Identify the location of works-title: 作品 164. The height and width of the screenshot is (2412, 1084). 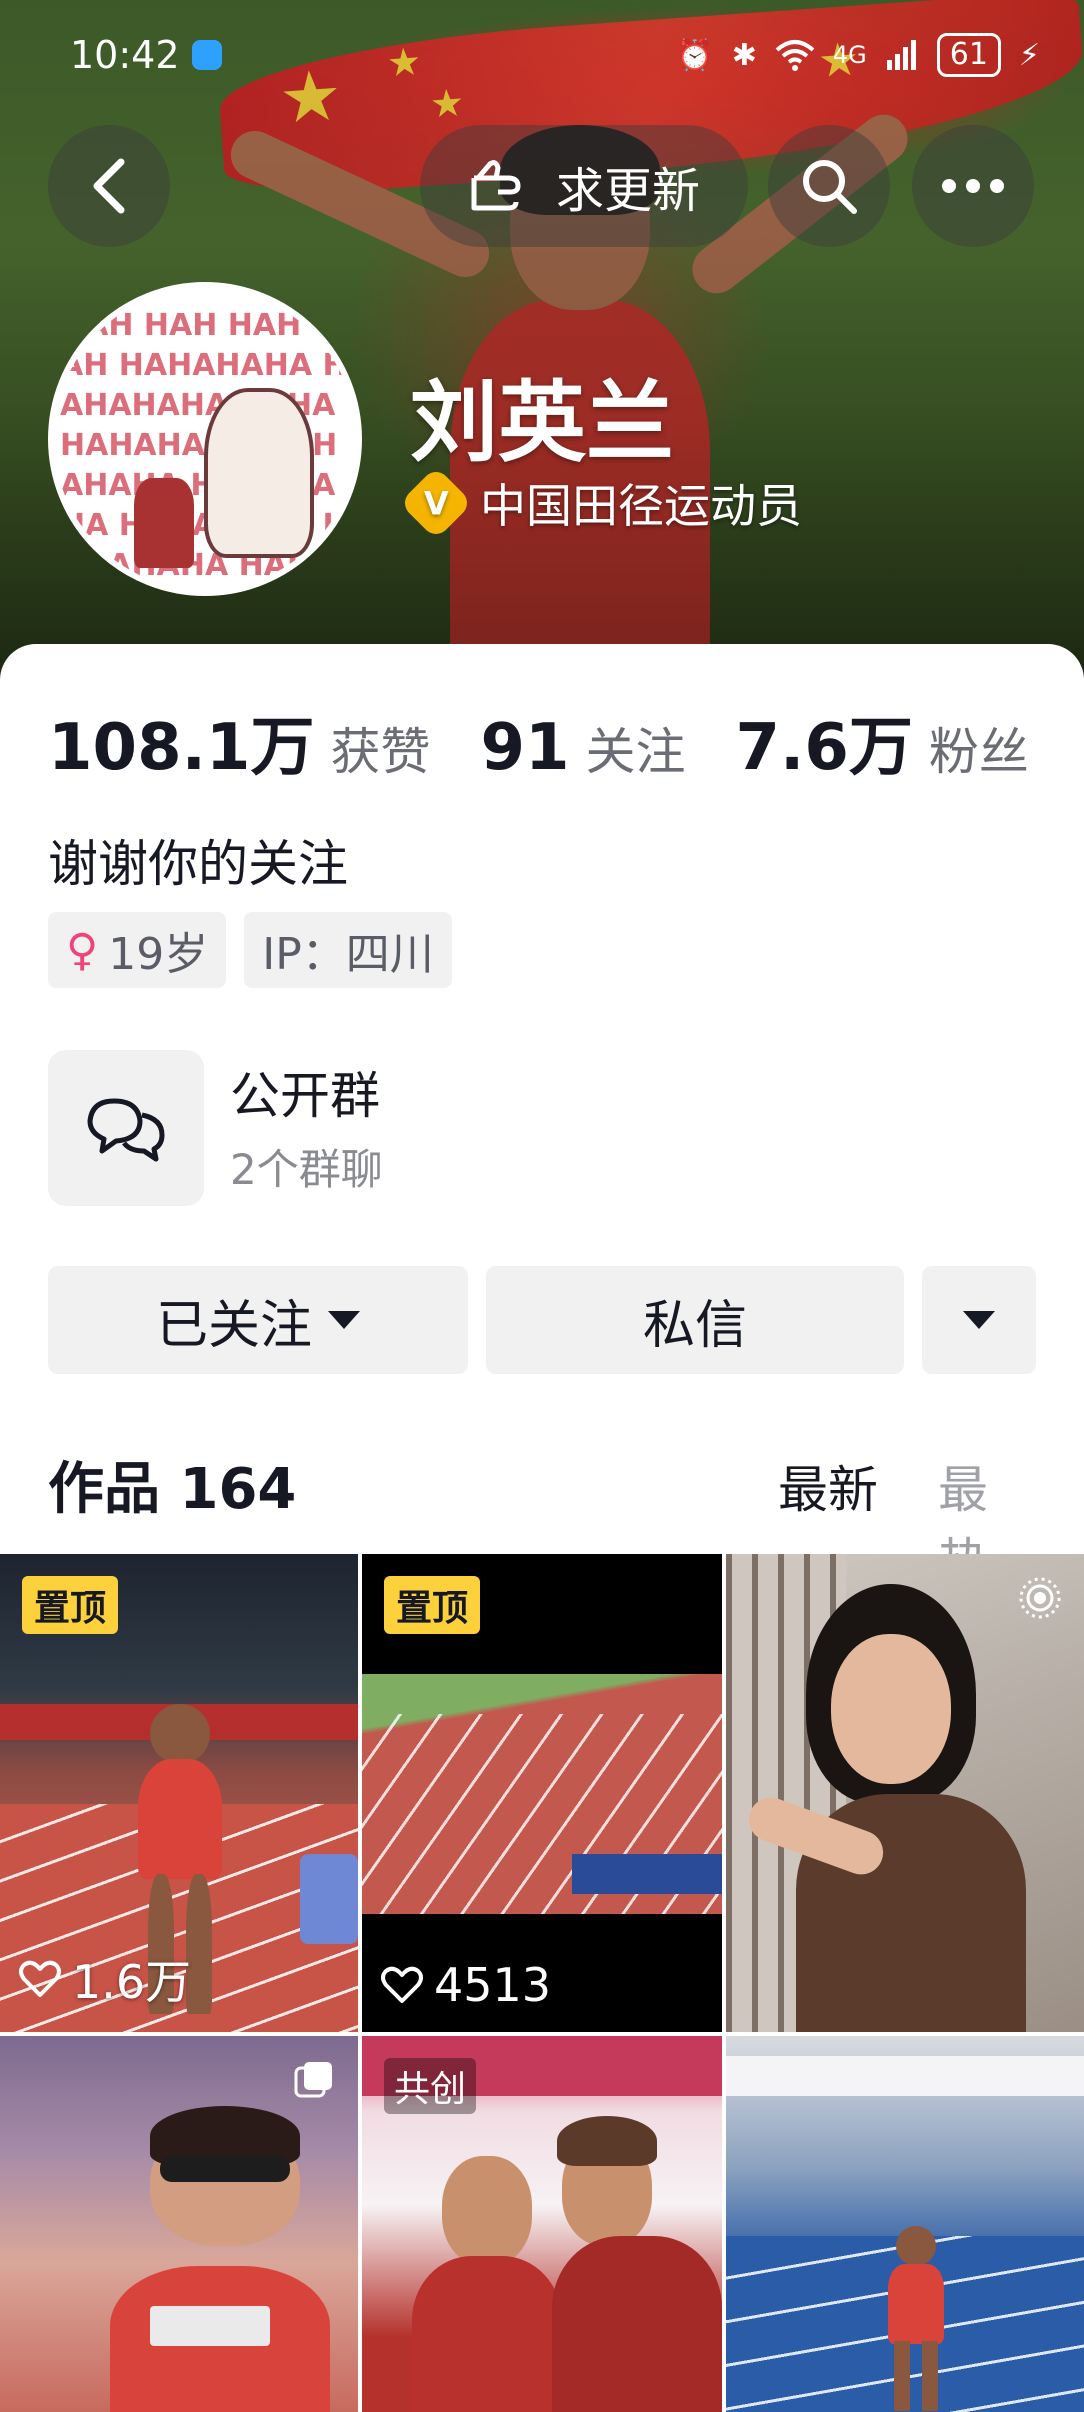
(172, 1489).